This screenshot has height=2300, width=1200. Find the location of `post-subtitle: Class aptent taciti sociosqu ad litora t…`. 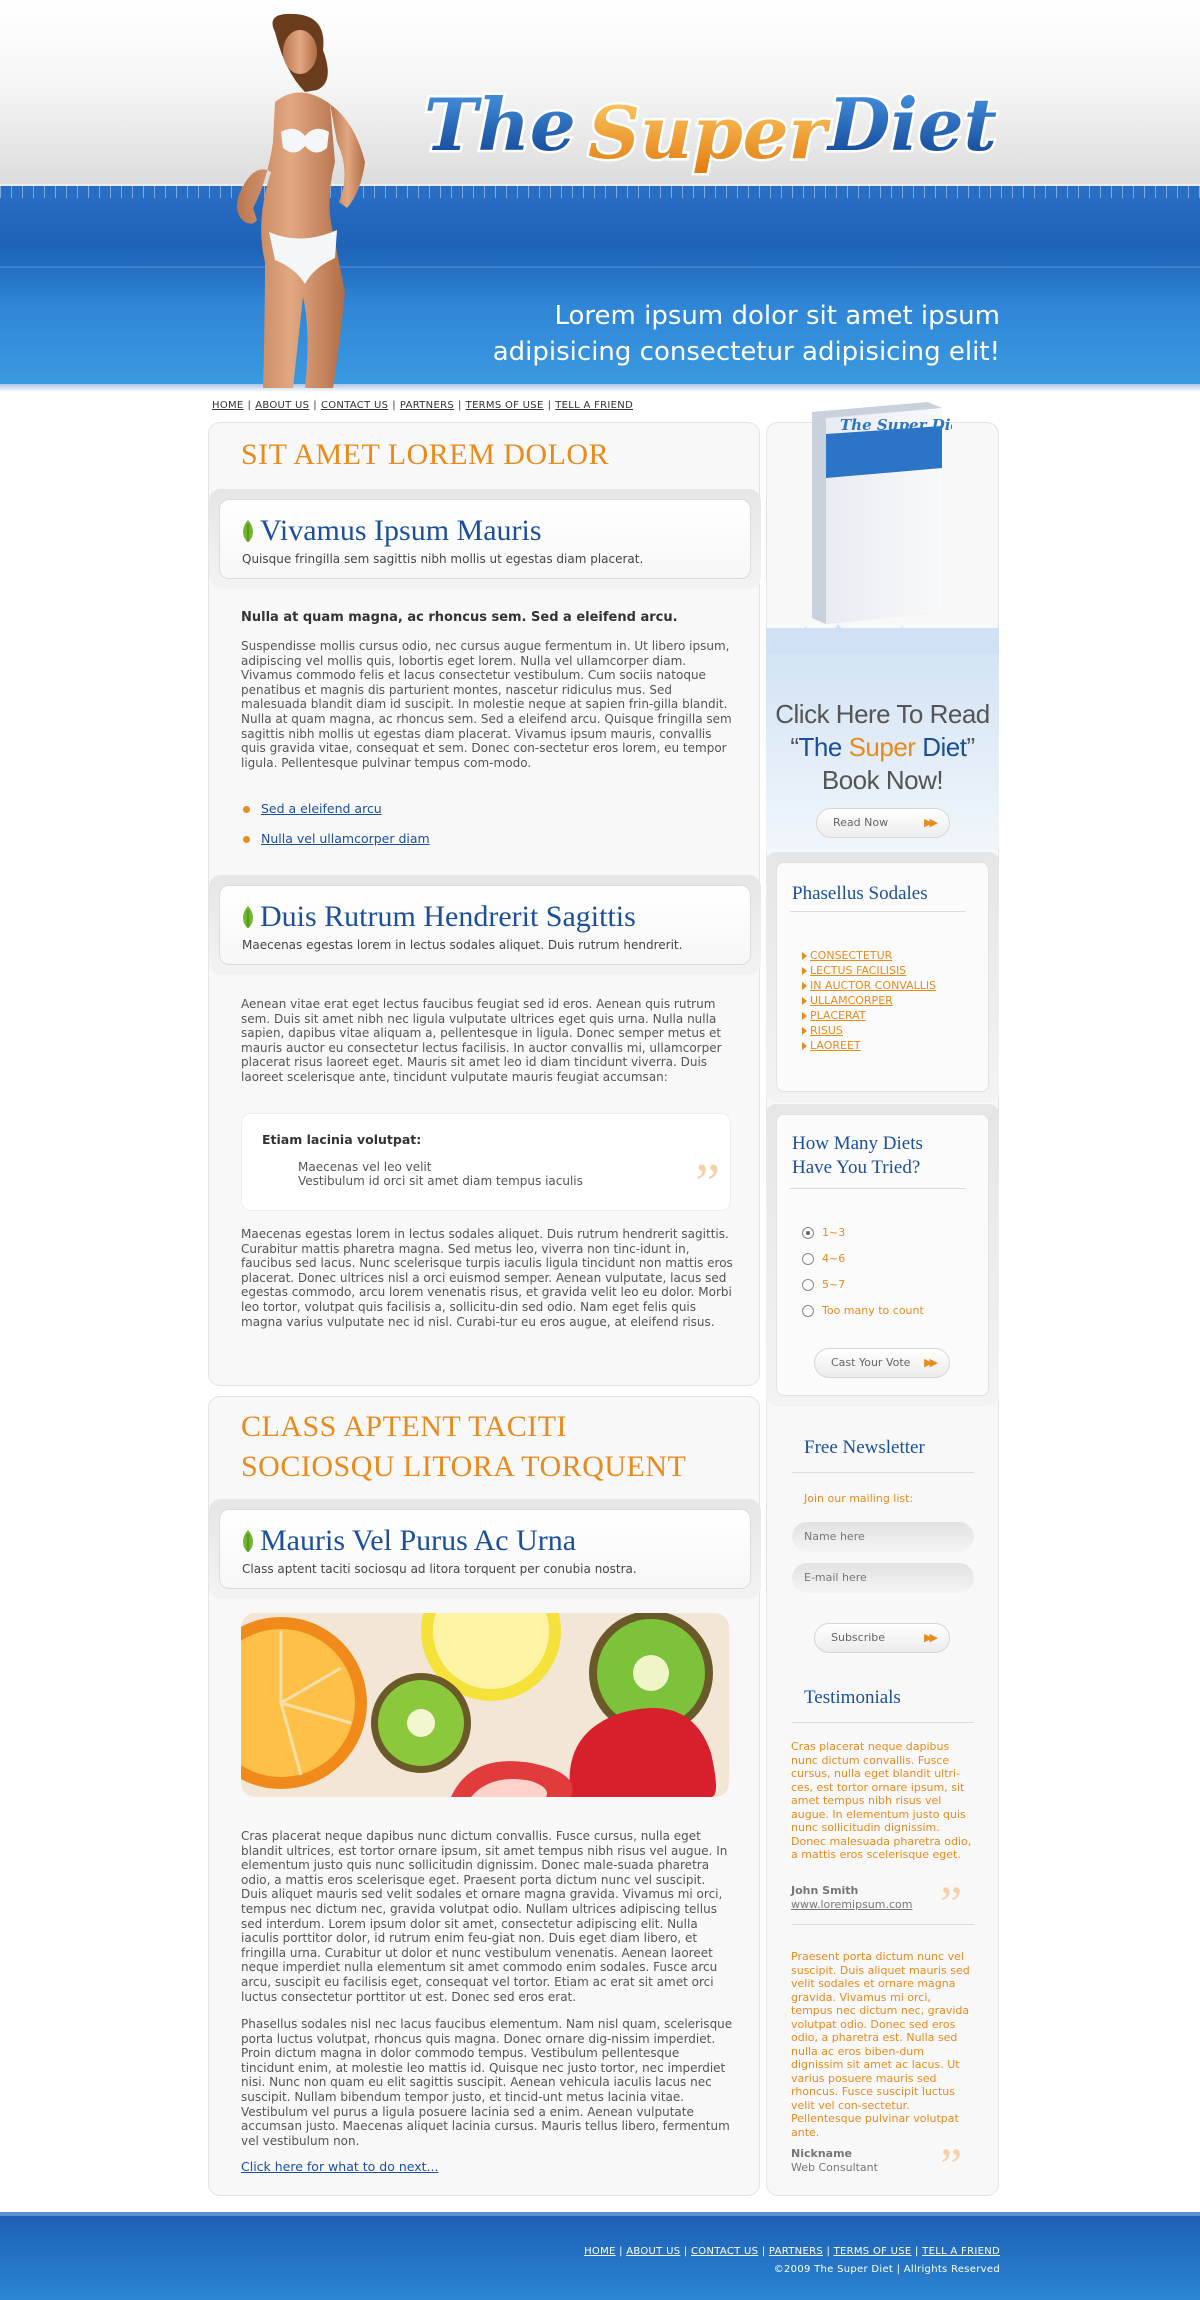

post-subtitle: Class aptent taciti sociosqu ad litora t… is located at coordinates (439, 1569).